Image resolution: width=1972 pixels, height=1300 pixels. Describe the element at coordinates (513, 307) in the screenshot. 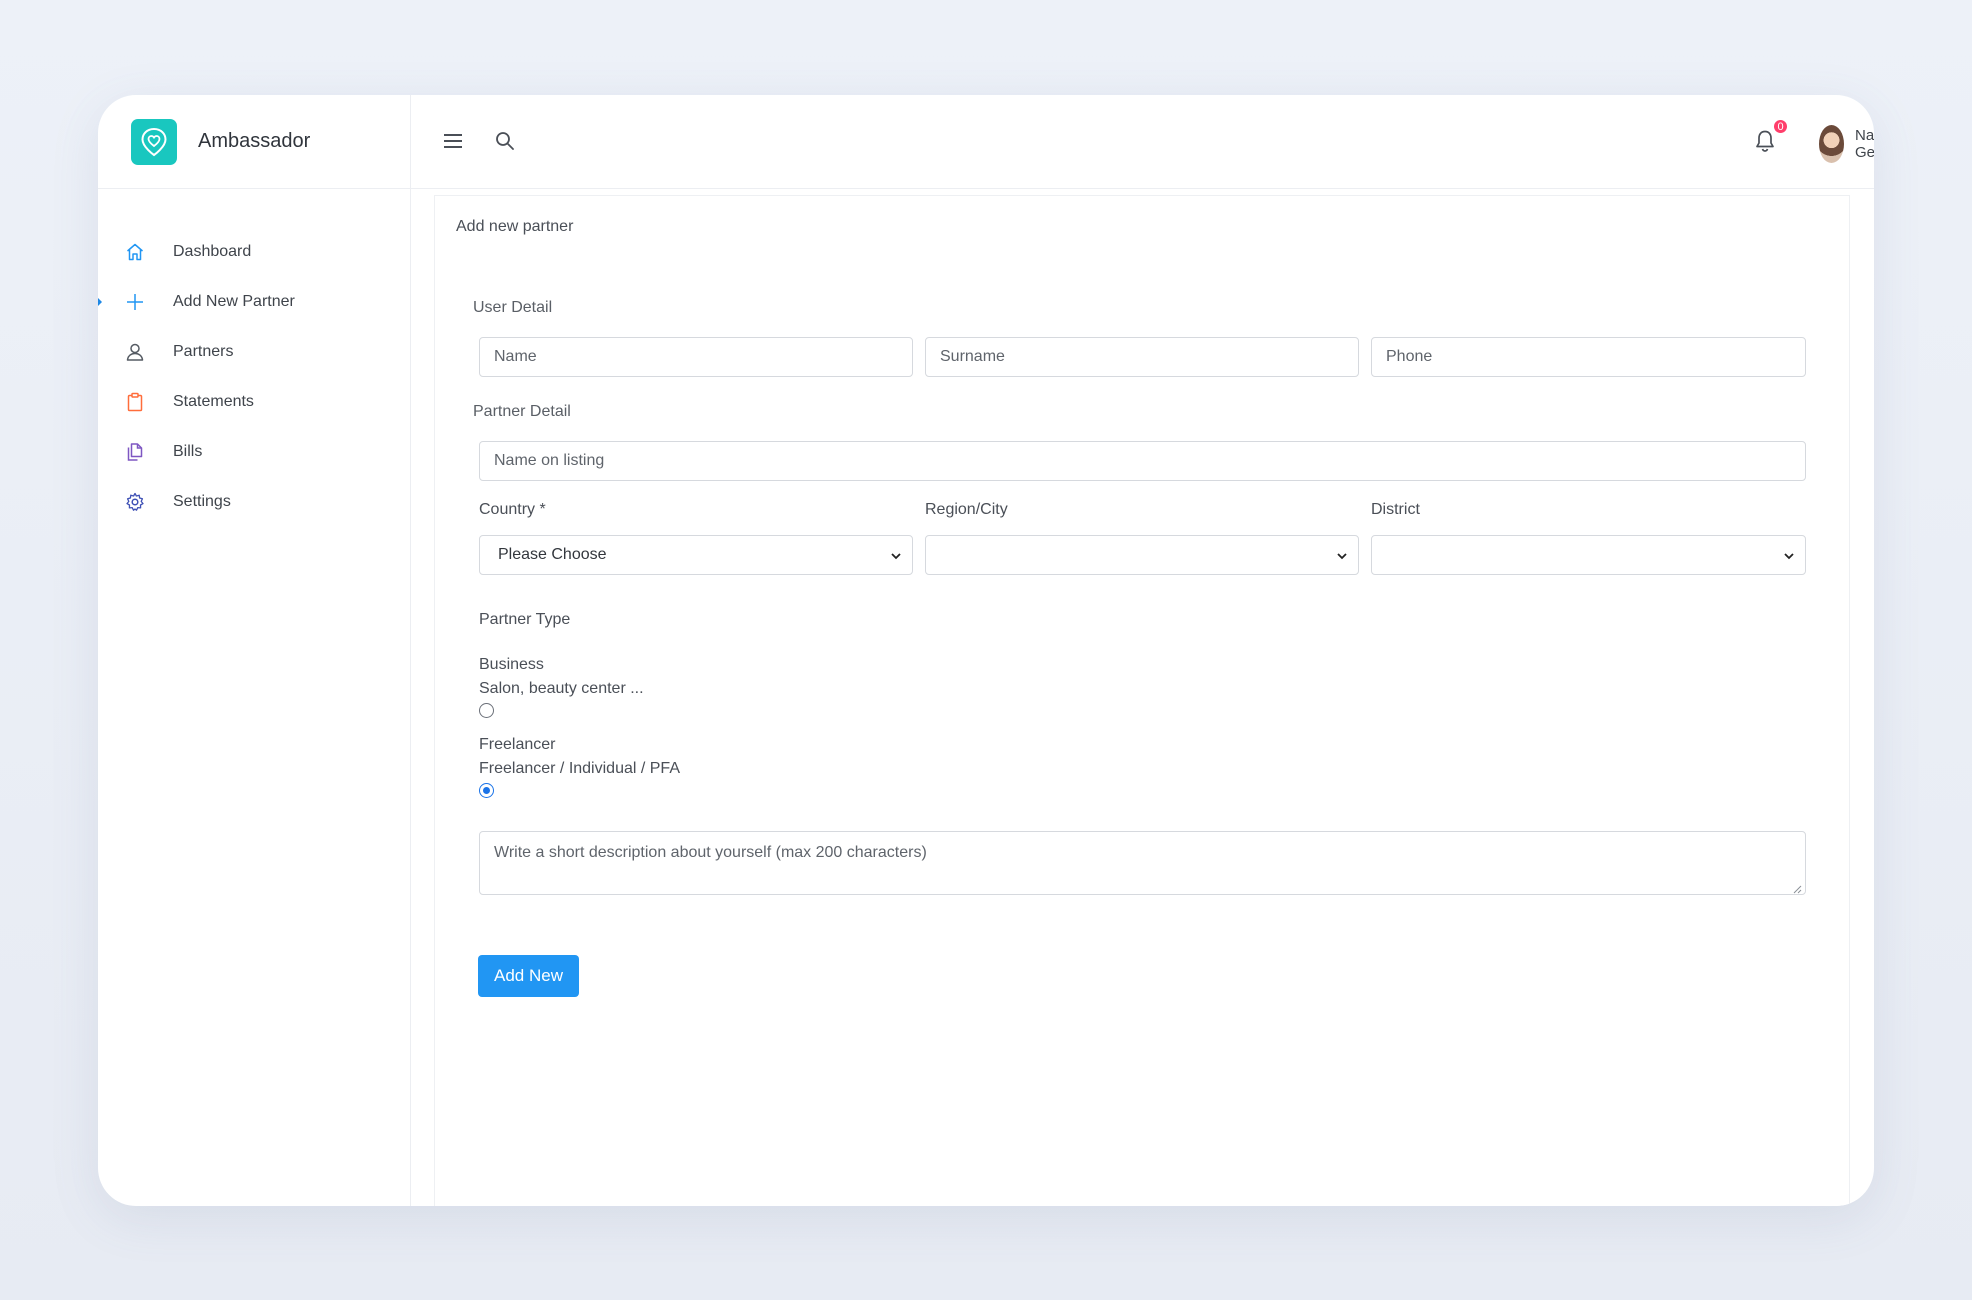

I see `user-detail-label: User Detail` at that location.